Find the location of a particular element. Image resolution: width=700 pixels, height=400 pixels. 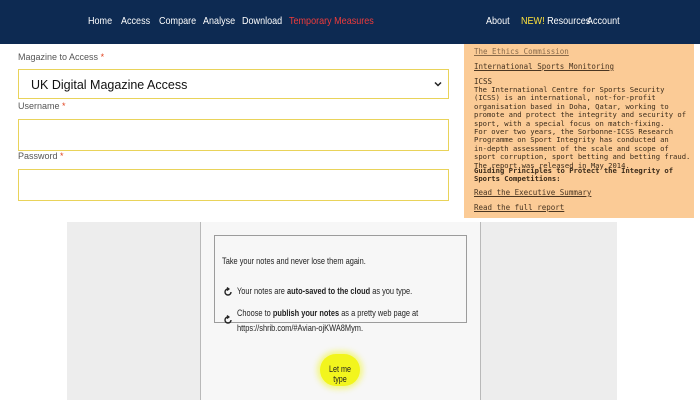

ad-point-text: as you type. is located at coordinates (391, 291).